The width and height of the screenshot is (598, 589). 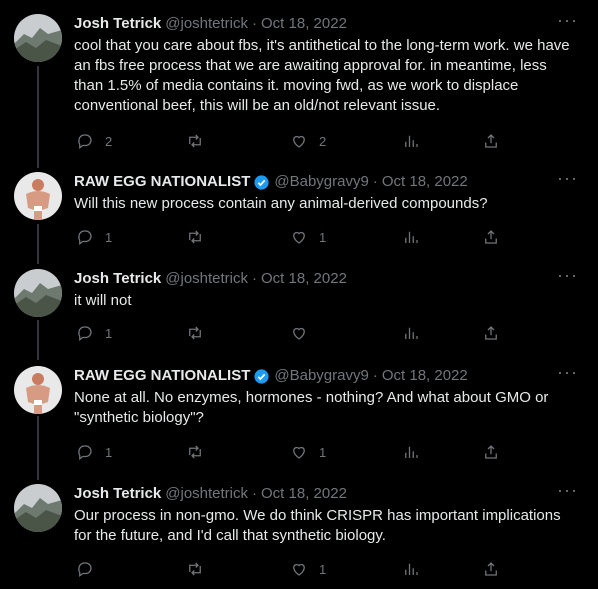 I want to click on reply-button, so click(x=90, y=569).